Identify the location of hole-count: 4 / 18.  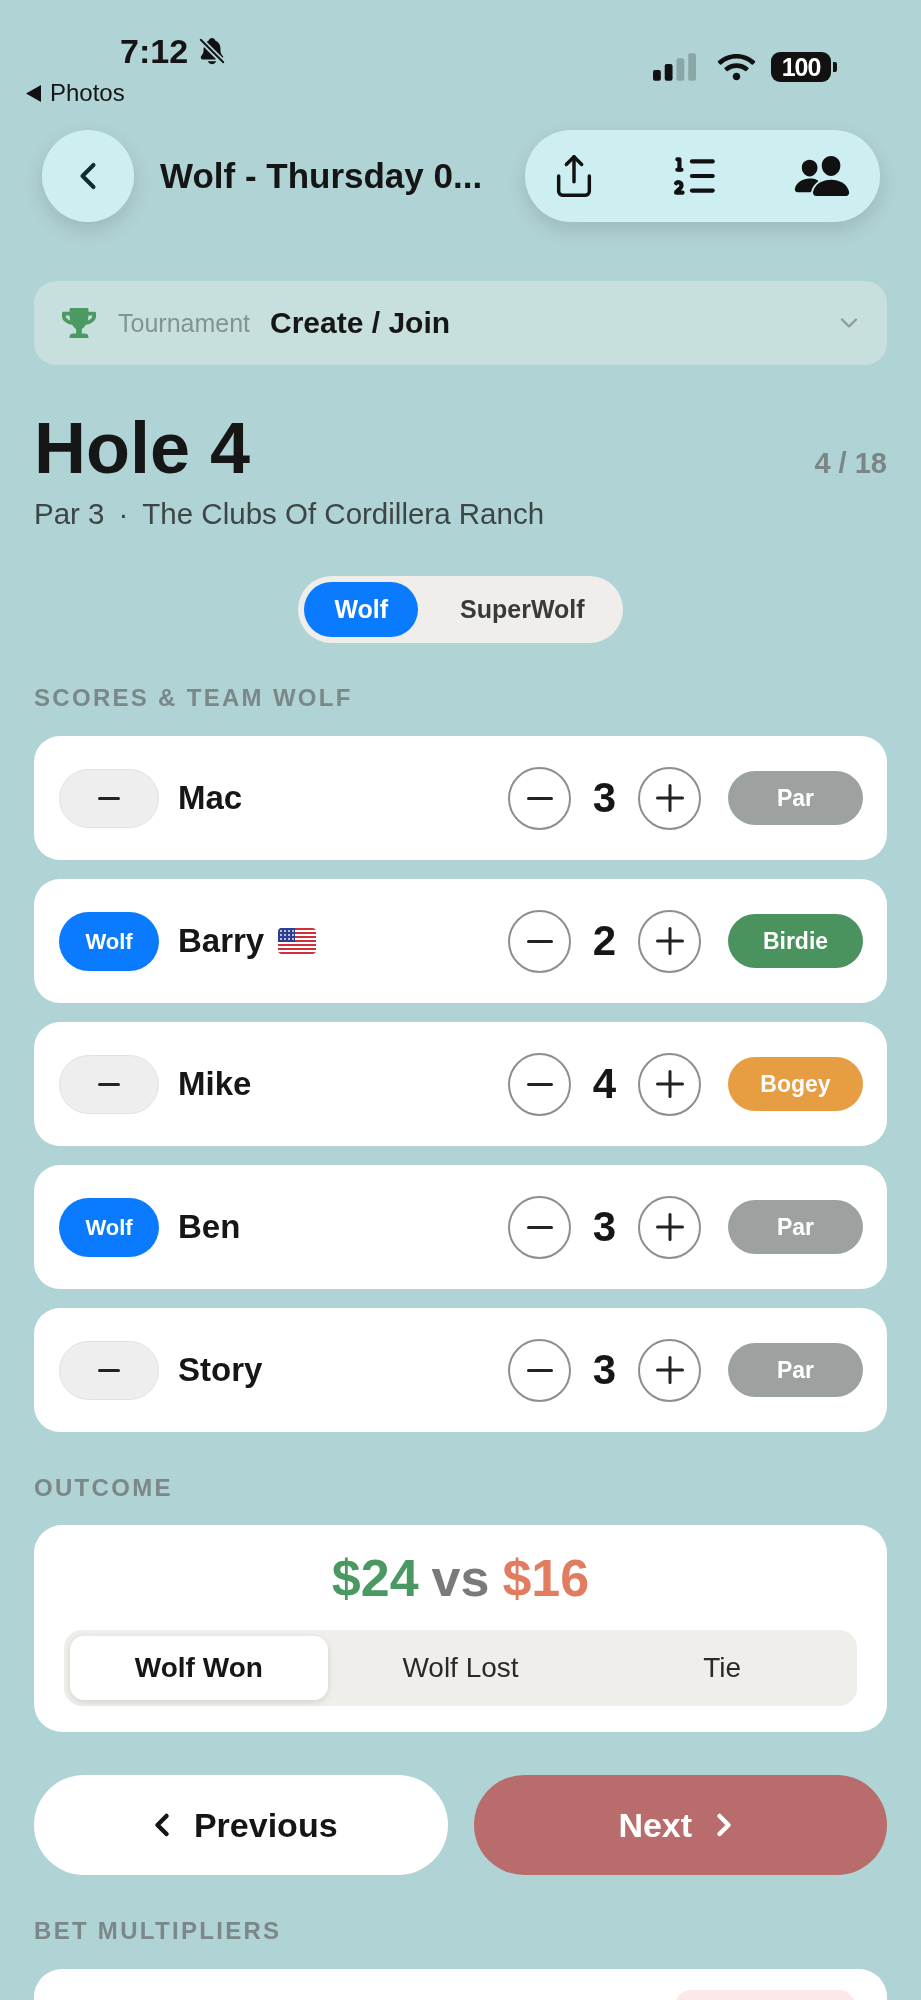
(850, 463).